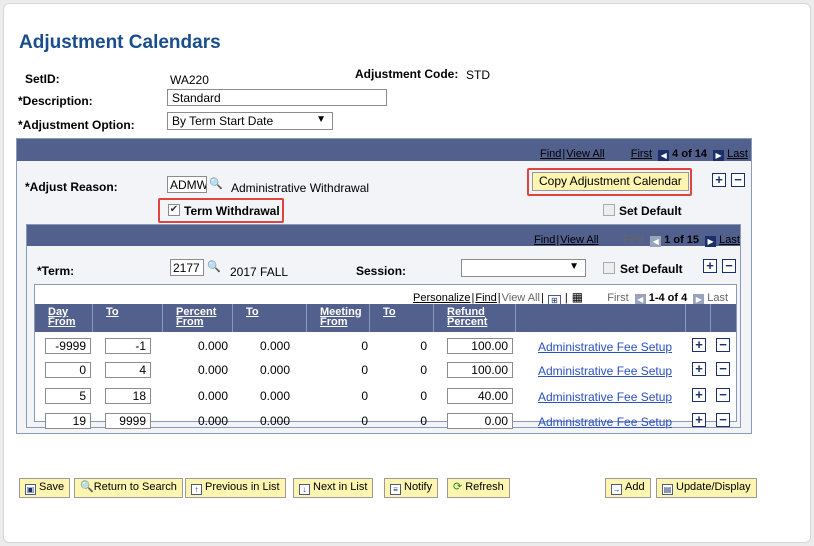  What do you see at coordinates (478, 488) in the screenshot?
I see `refresh-button: ⟳ Refresh` at bounding box center [478, 488].